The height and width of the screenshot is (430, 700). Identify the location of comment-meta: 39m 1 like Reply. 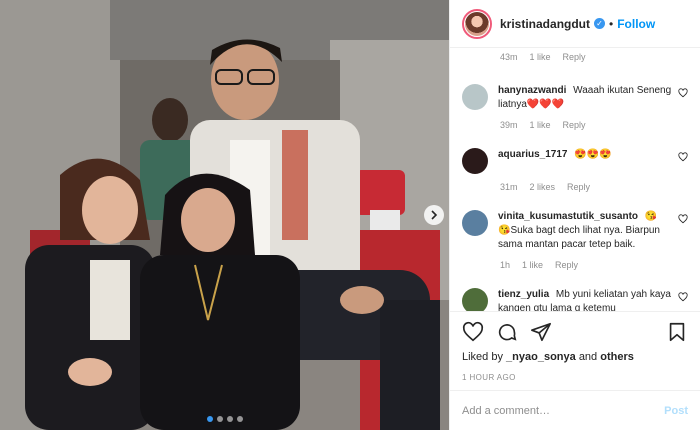
(575, 125).